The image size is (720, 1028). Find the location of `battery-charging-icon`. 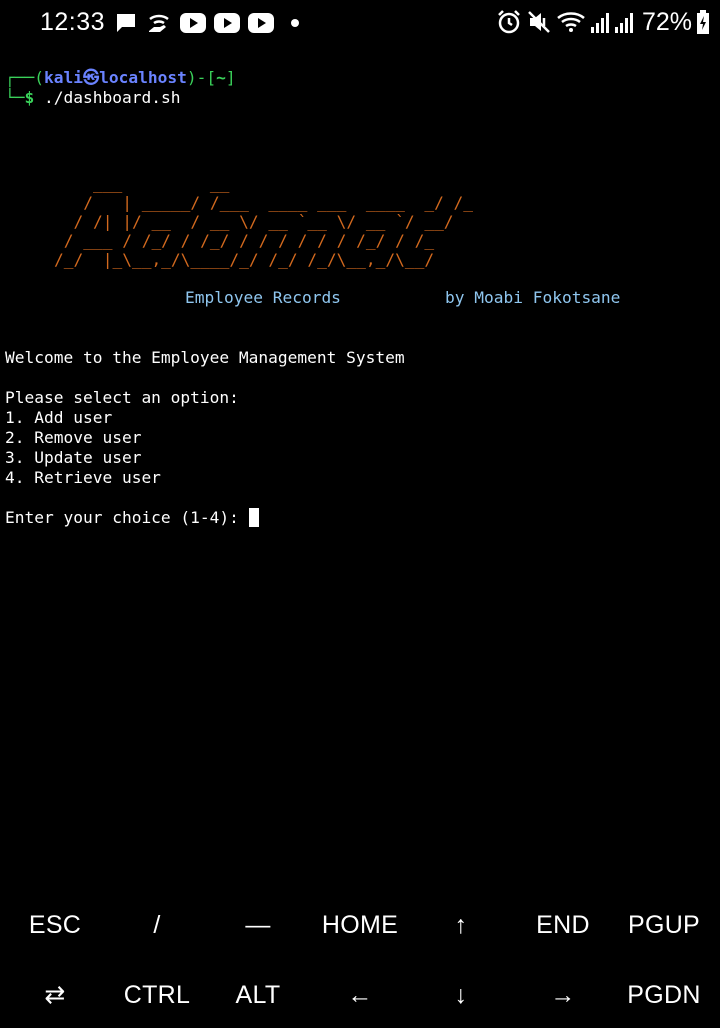

battery-charging-icon is located at coordinates (703, 22).